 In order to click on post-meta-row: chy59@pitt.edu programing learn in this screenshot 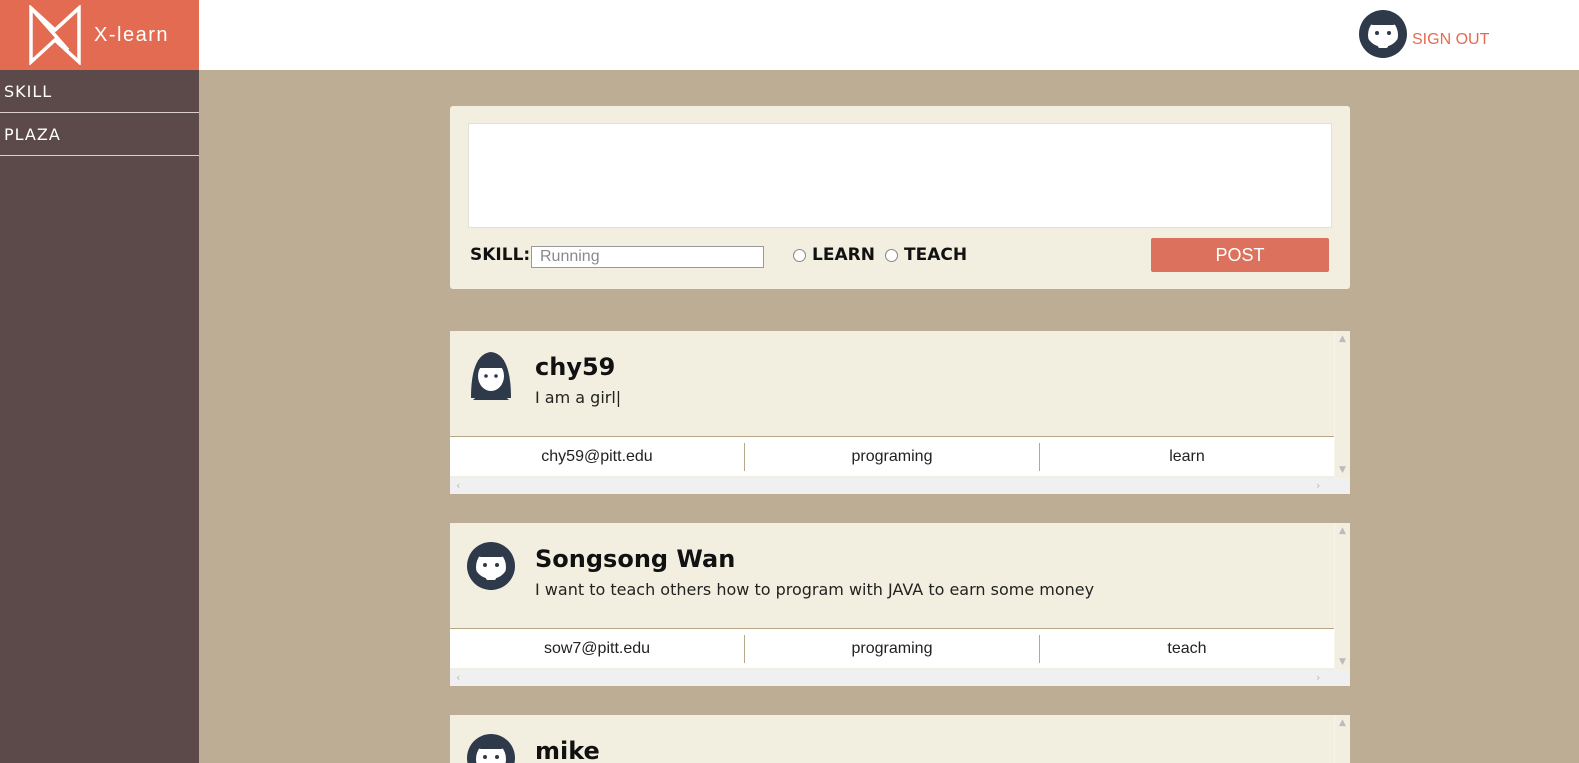, I will do `click(892, 456)`.